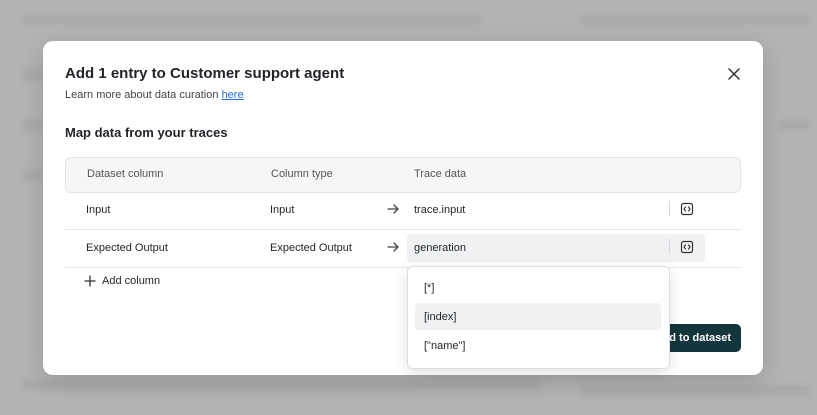  I want to click on dialog-subtitle: Learn more about data curation here, so click(154, 95).